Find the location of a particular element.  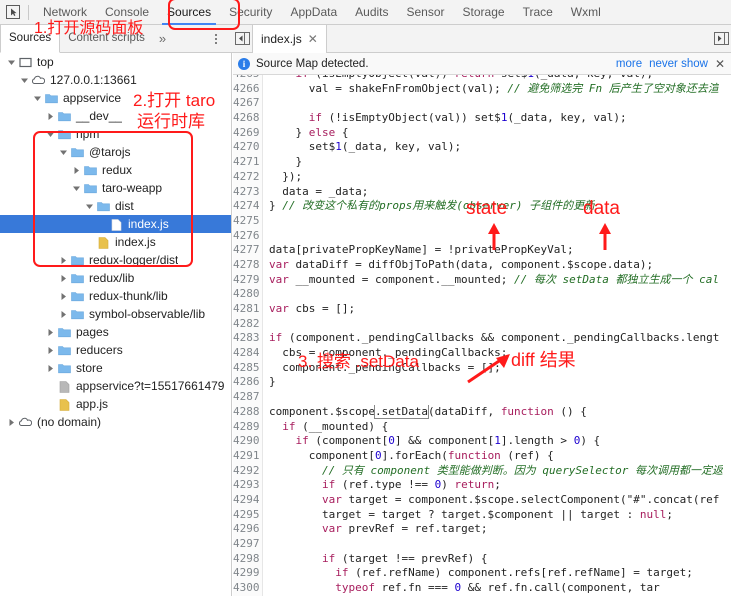

code-text: var cbs = []; is located at coordinates (309, 309).